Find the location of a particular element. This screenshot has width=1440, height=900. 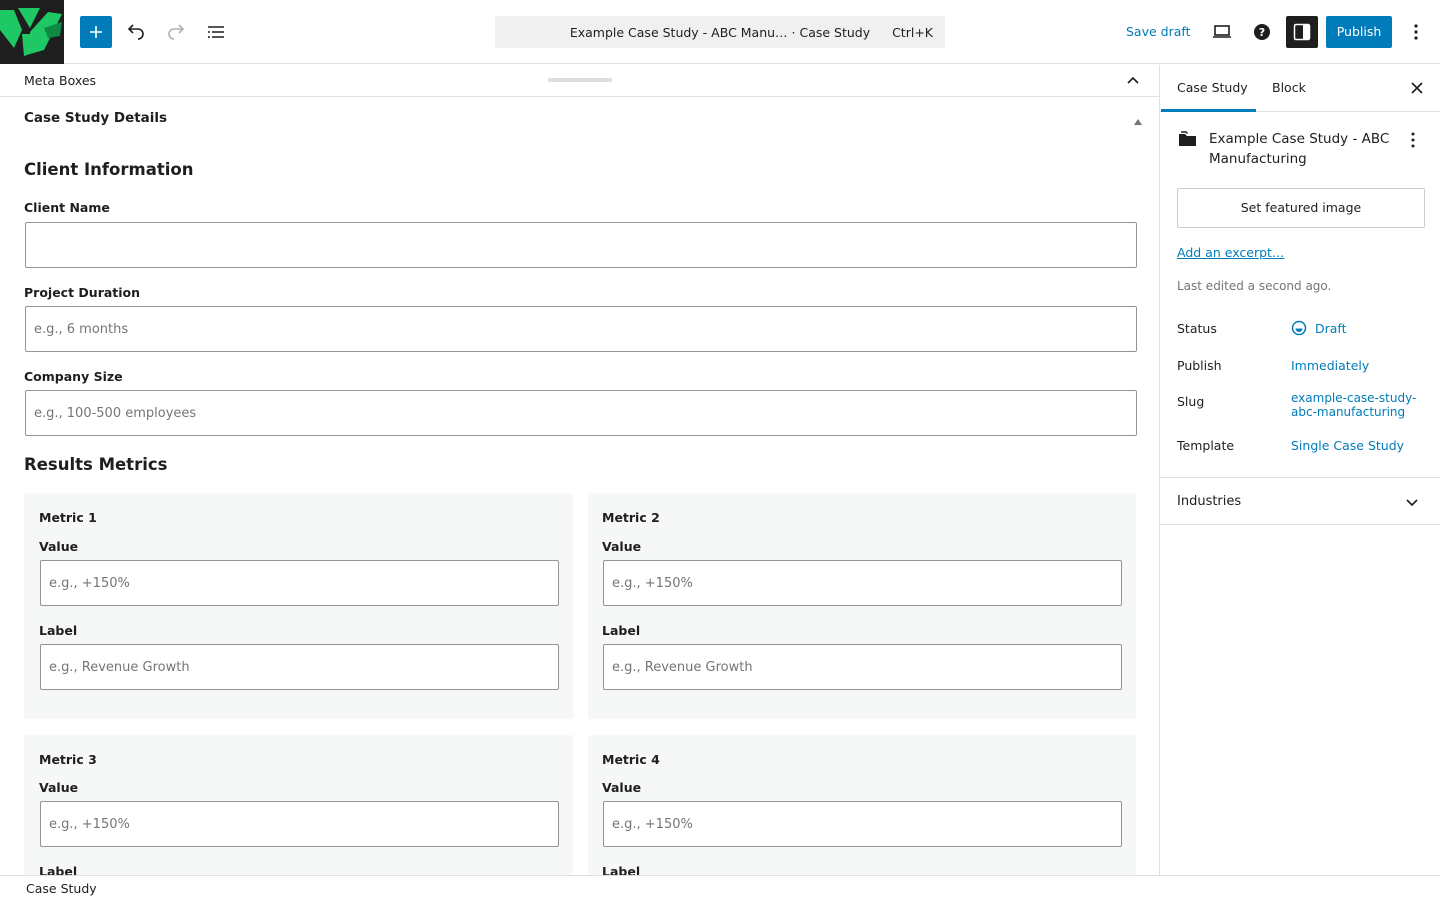

publish-label: Publish is located at coordinates (1199, 365).